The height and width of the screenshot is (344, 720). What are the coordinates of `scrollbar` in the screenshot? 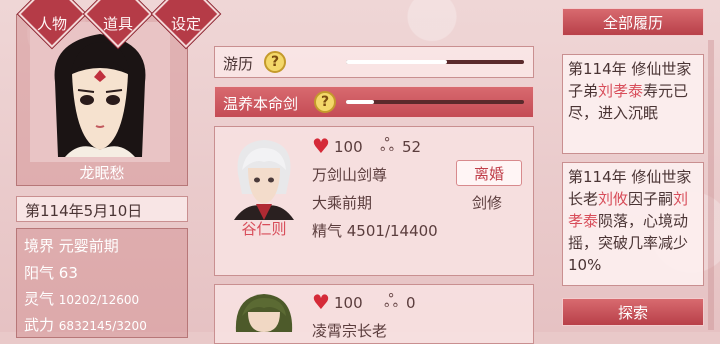 It's located at (711, 185).